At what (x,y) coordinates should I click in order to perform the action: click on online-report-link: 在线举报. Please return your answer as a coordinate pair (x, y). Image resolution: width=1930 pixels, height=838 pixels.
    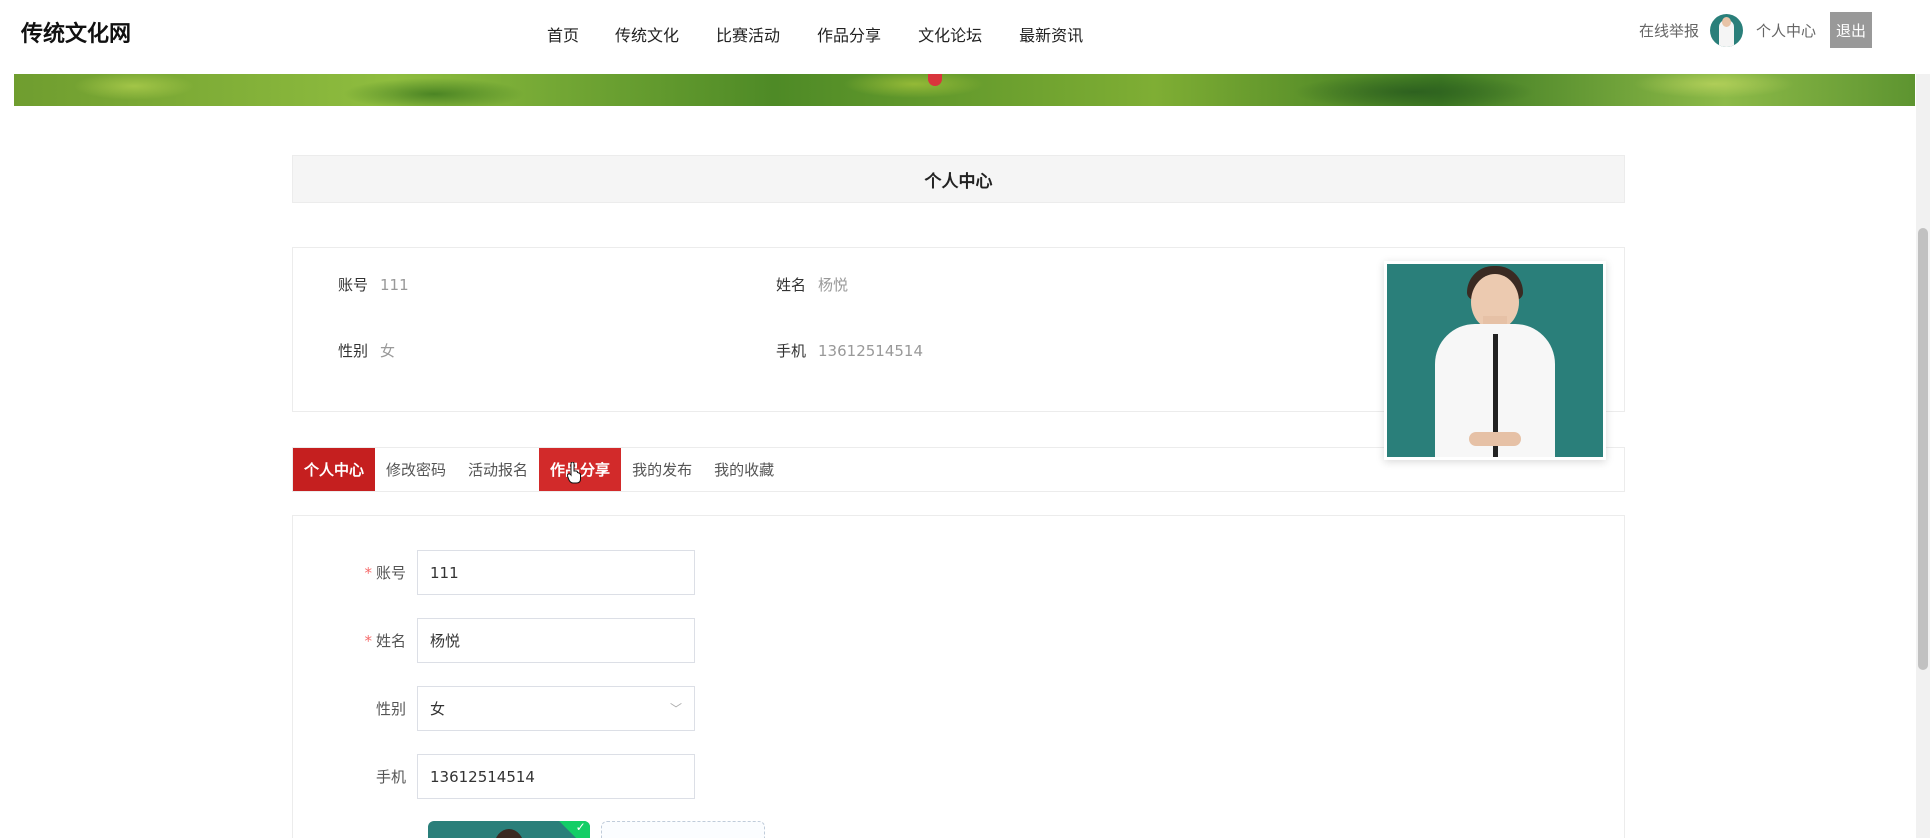
    Looking at the image, I should click on (1669, 30).